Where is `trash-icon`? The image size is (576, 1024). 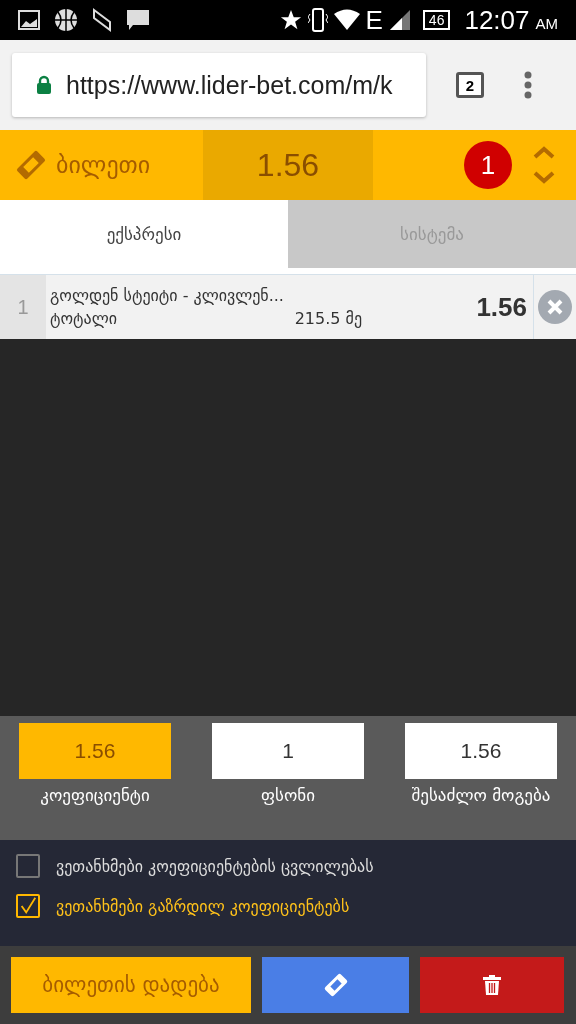
trash-icon is located at coordinates (492, 985).